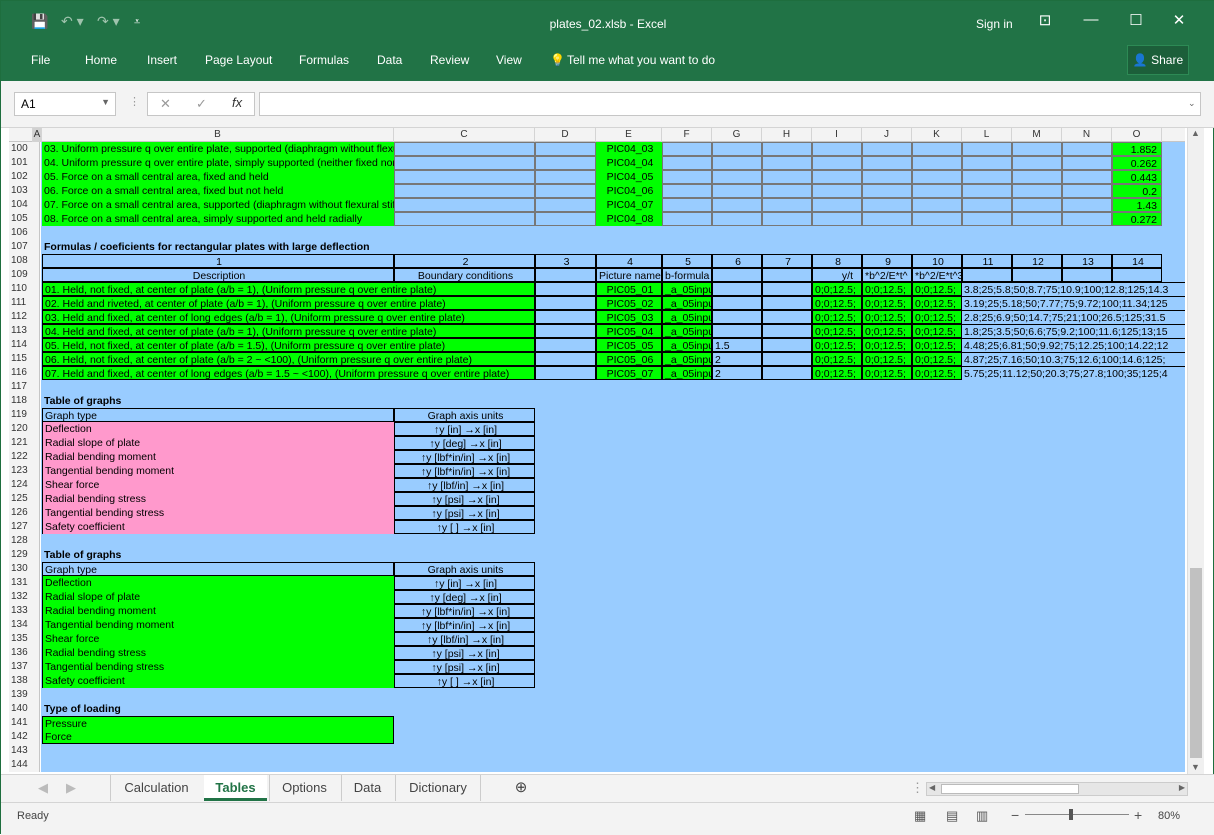  I want to click on picture-name-cell: PIC05_01, so click(629, 289).